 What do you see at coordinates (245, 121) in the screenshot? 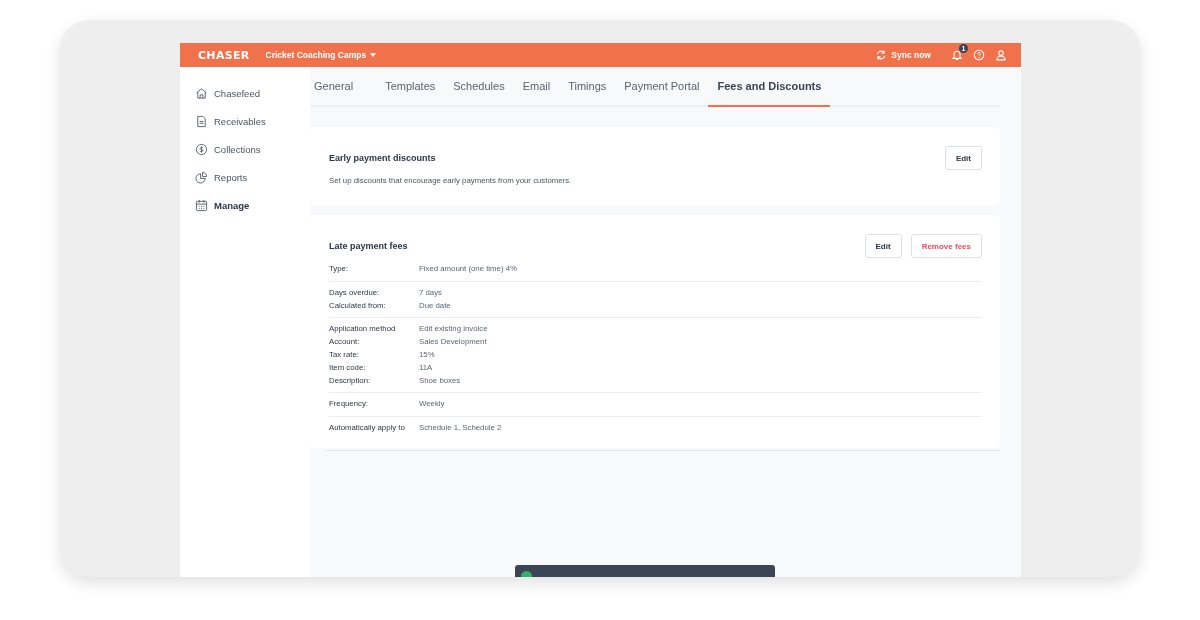
I see `sidebar-item: Receivables` at bounding box center [245, 121].